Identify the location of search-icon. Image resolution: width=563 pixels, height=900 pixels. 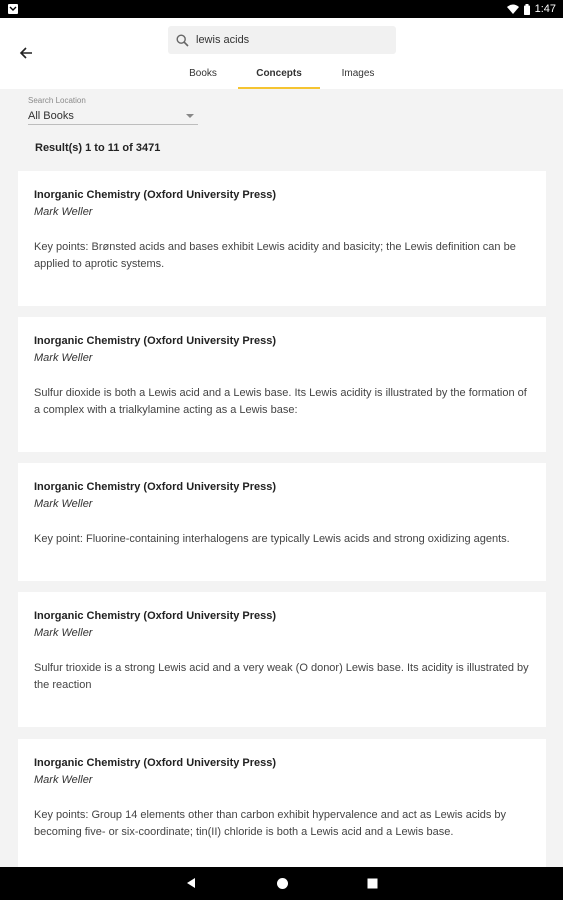
(183, 40).